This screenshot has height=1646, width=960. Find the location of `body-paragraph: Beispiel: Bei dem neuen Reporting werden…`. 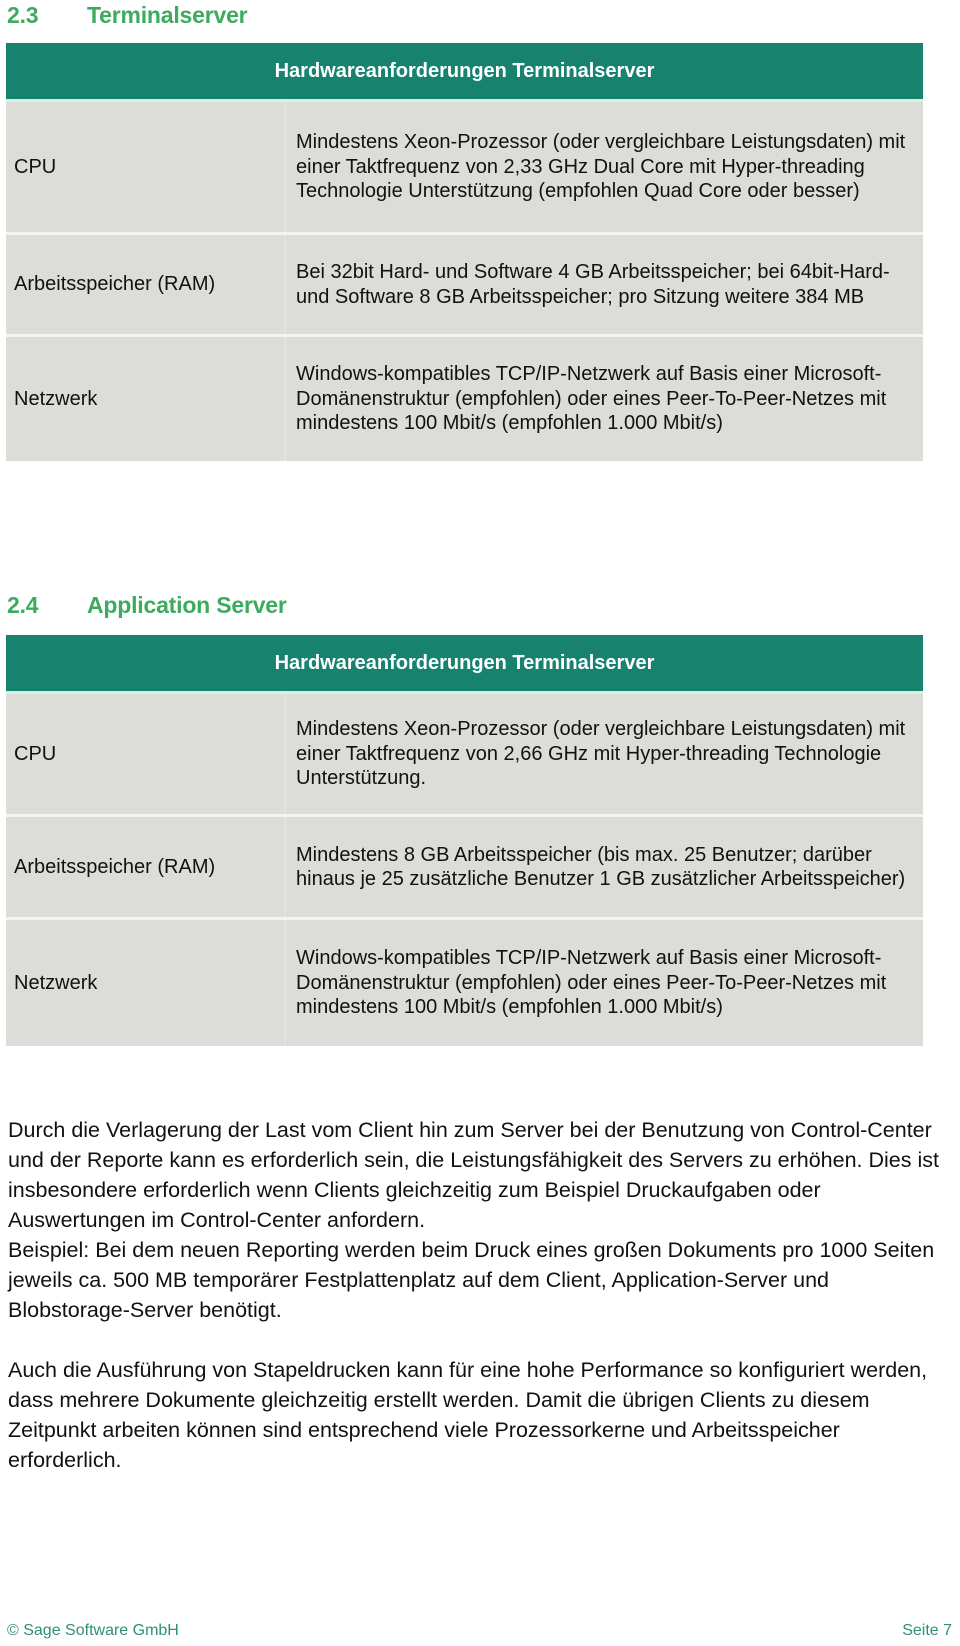

body-paragraph: Beispiel: Bei dem neuen Reporting werden… is located at coordinates (471, 1280).